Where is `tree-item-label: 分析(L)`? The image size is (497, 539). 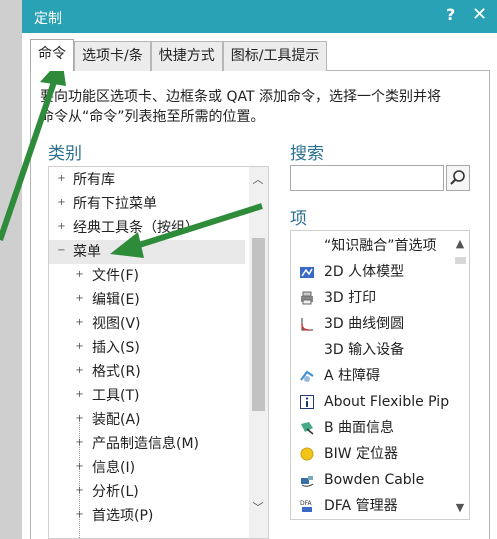
tree-item-label: 分析(L) is located at coordinates (115, 492).